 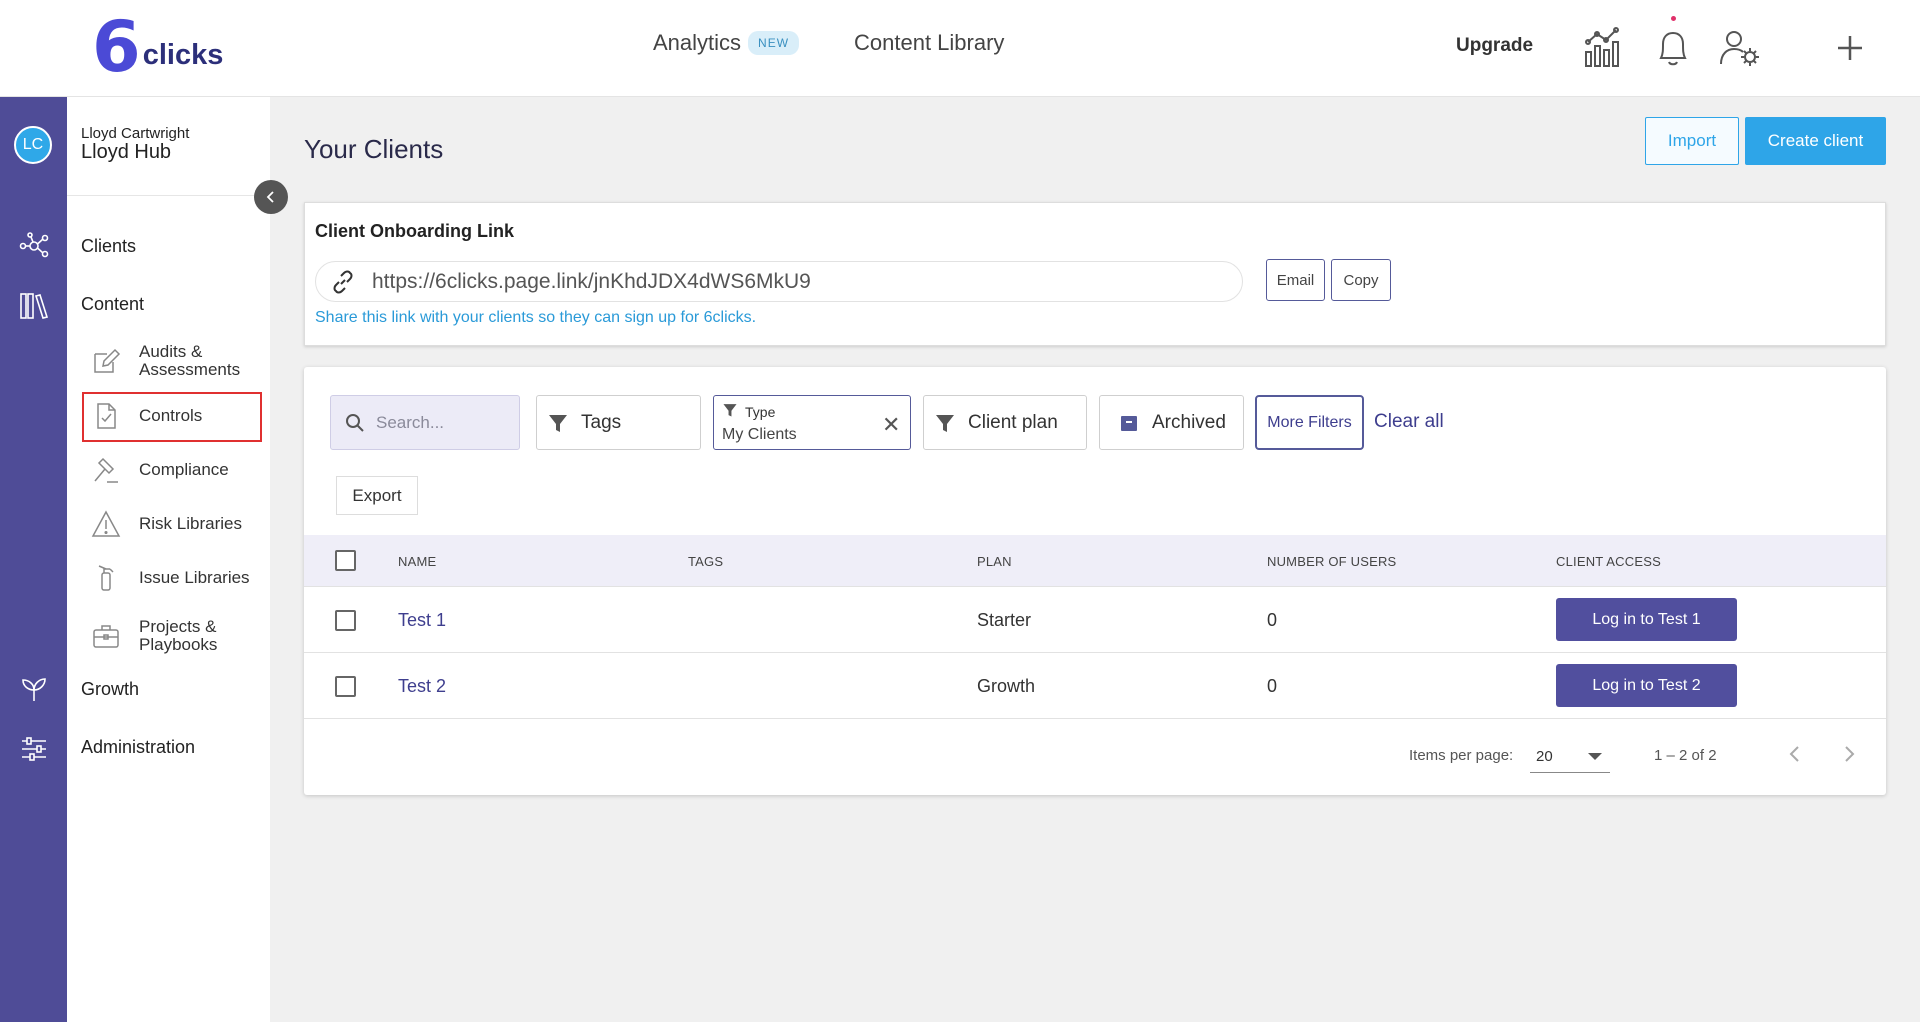 What do you see at coordinates (112, 304) in the screenshot?
I see `nav-content: Content` at bounding box center [112, 304].